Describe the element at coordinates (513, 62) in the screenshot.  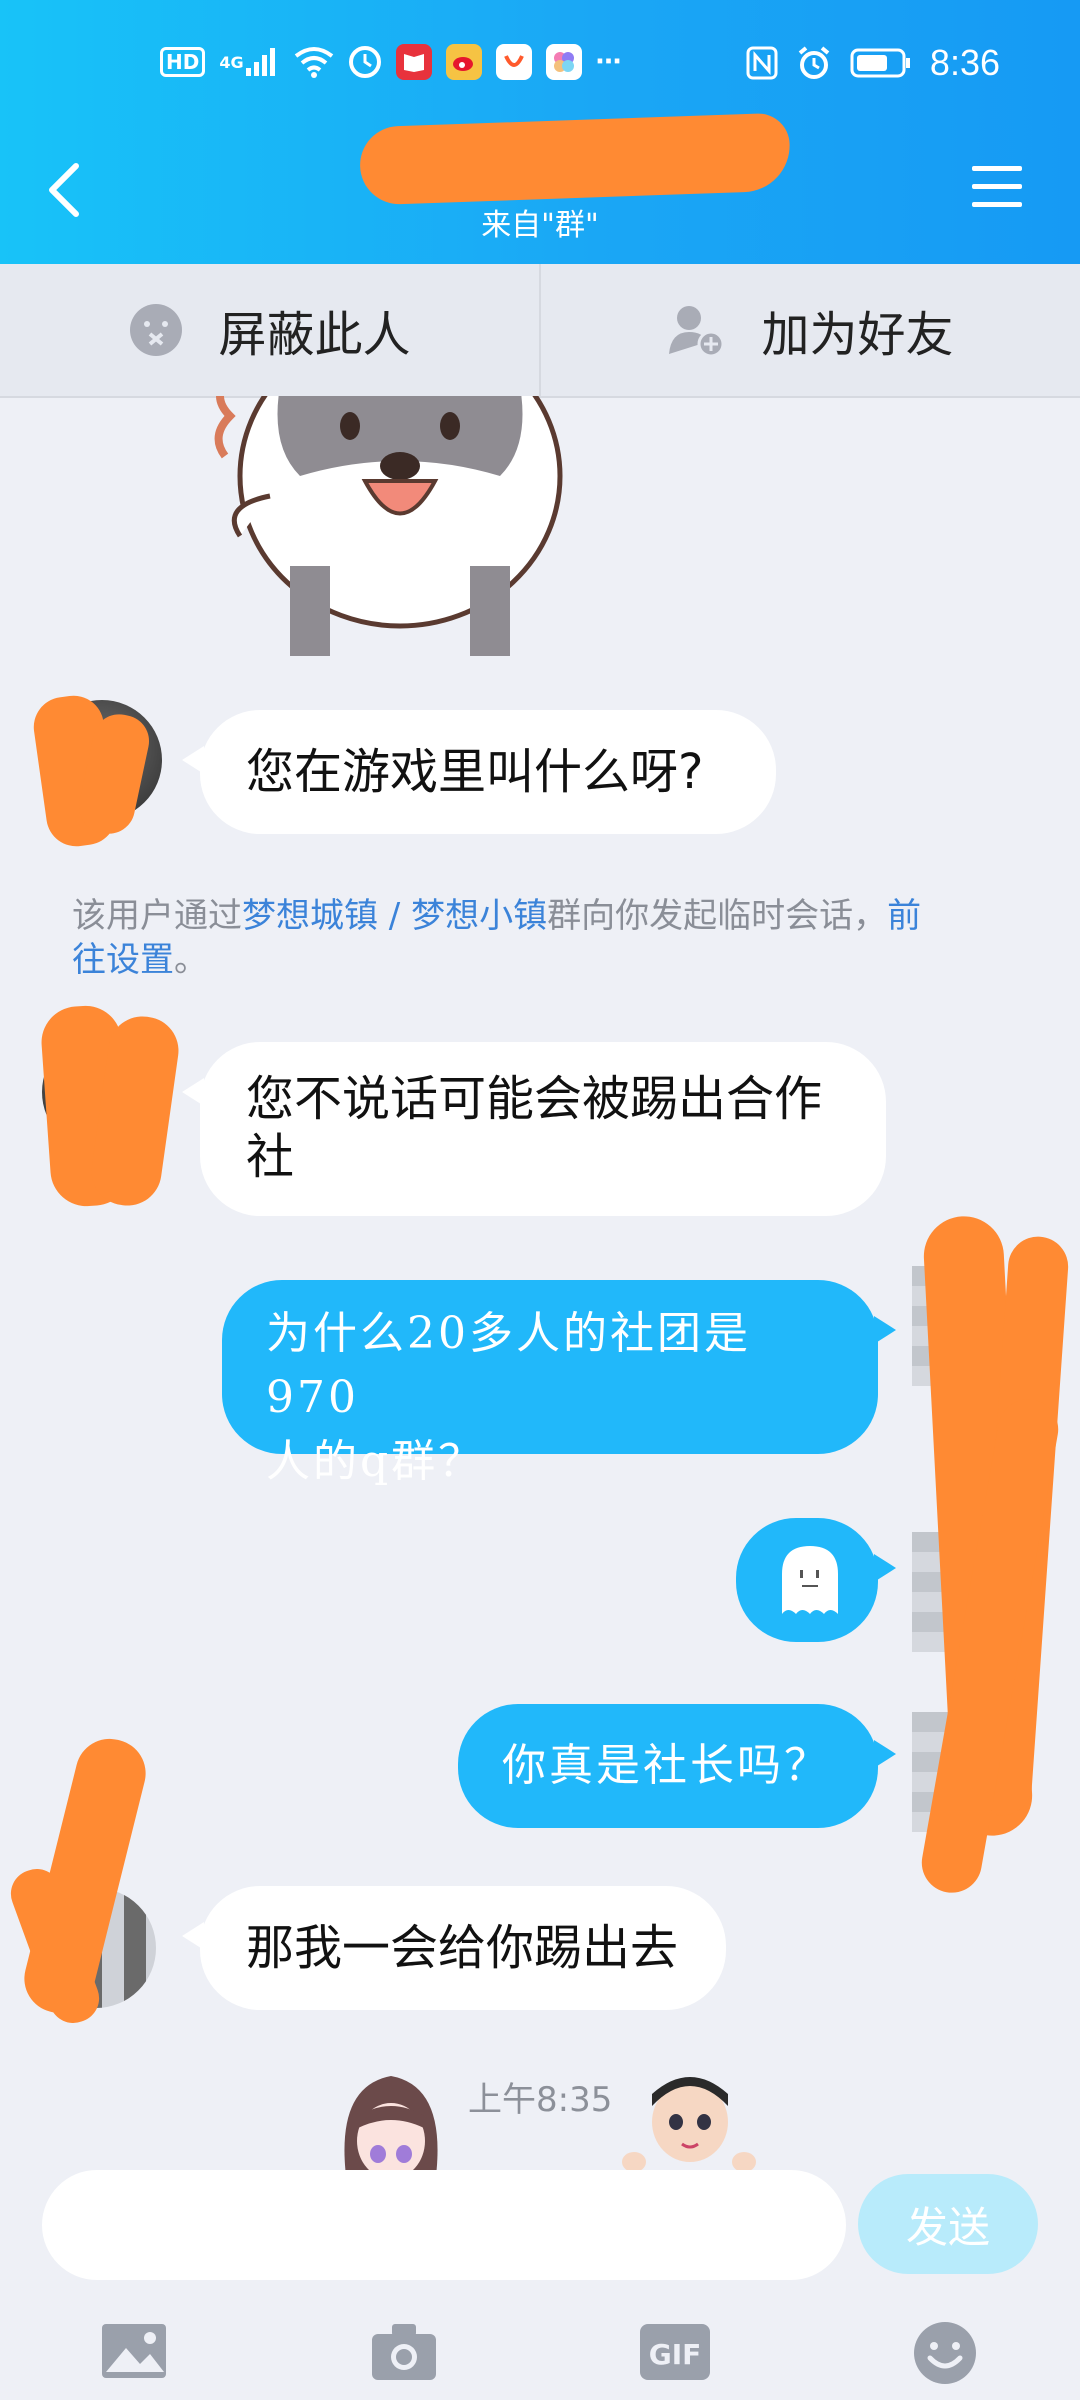
I see `shop-app-icon` at that location.